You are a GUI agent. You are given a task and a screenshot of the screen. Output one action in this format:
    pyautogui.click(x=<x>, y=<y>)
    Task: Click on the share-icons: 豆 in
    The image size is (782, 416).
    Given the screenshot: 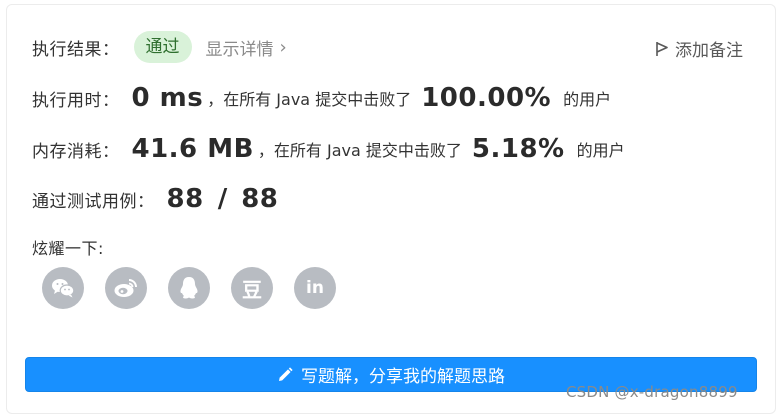 What is the action you would take?
    pyautogui.click(x=189, y=288)
    